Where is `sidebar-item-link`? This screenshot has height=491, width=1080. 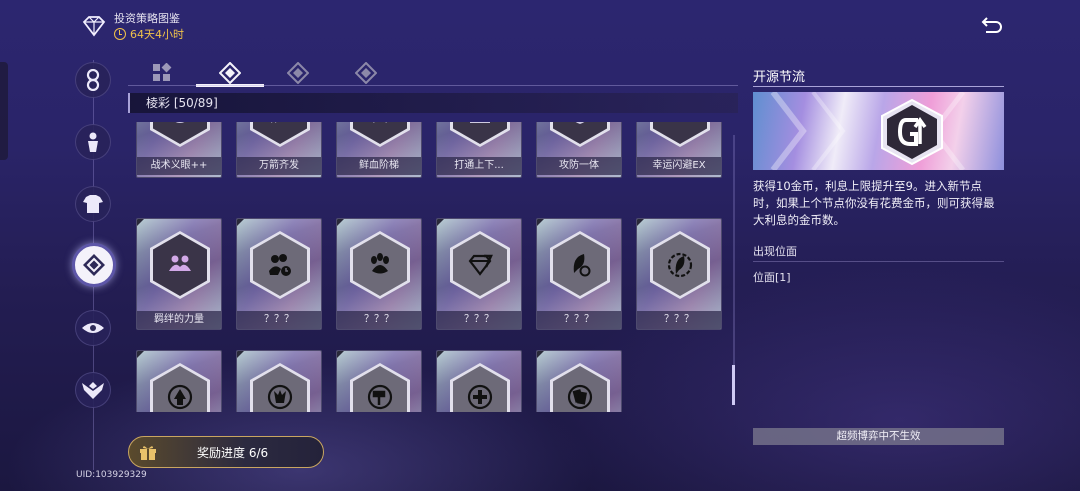
sidebar-item-link is located at coordinates (93, 80).